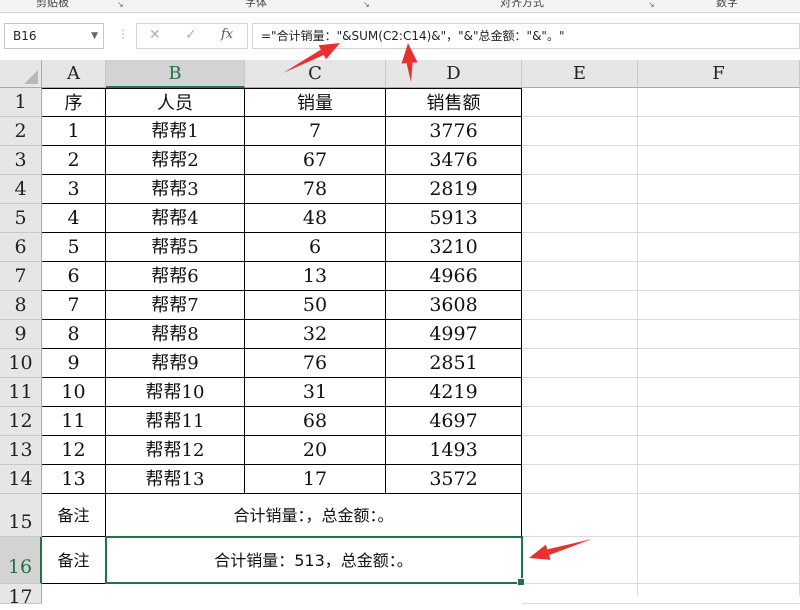 This screenshot has height=610, width=800. Describe the element at coordinates (74, 131) in the screenshot. I see `cell-a2: 1` at that location.